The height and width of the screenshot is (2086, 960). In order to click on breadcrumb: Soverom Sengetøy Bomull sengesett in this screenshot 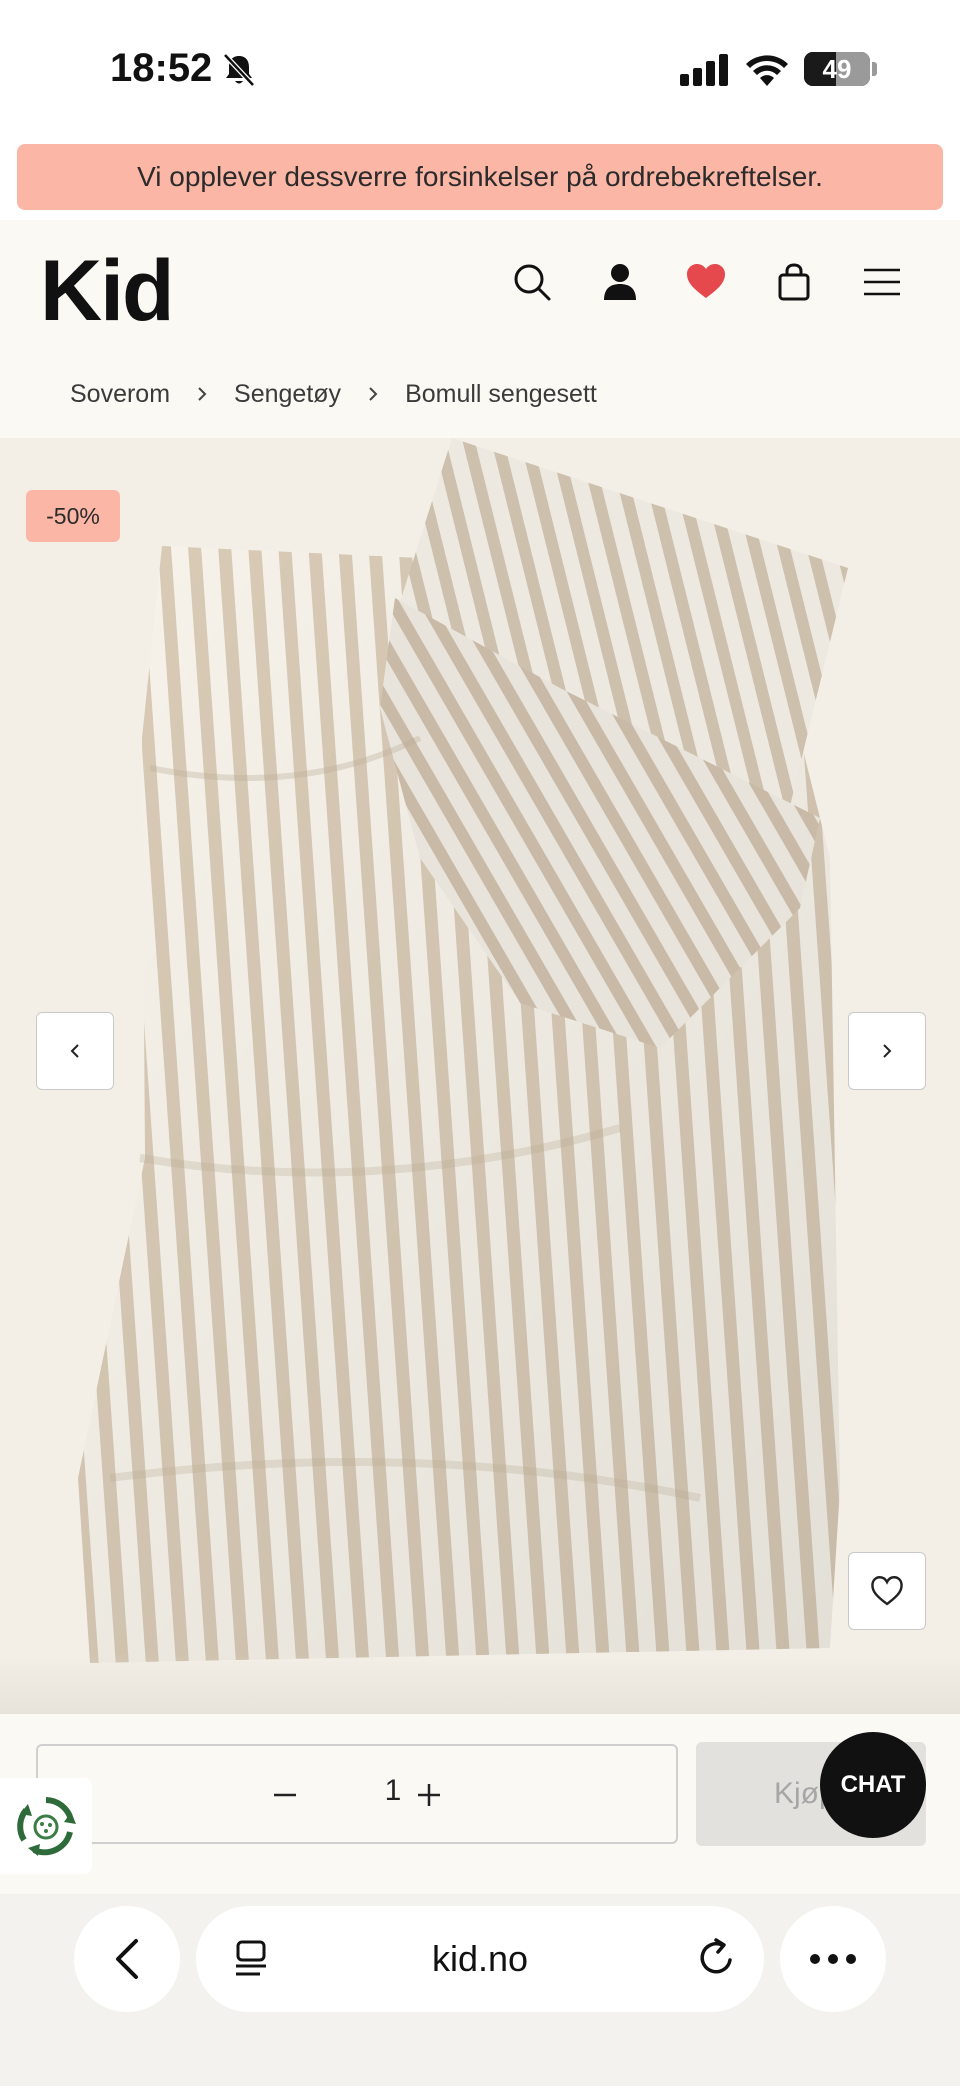, I will do `click(480, 394)`.